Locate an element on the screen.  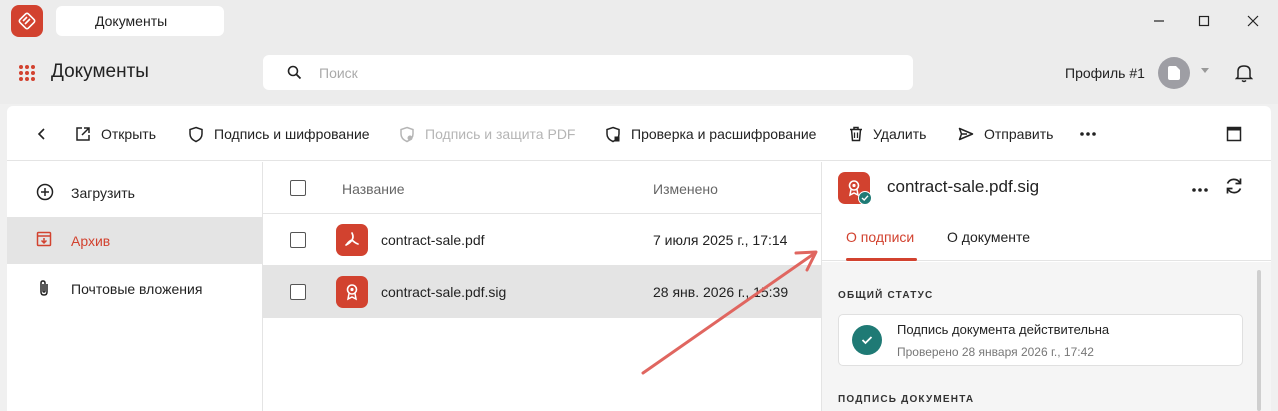
sidebar: Загрузить Архив Почтовые вложения is located at coordinates (135, 286).